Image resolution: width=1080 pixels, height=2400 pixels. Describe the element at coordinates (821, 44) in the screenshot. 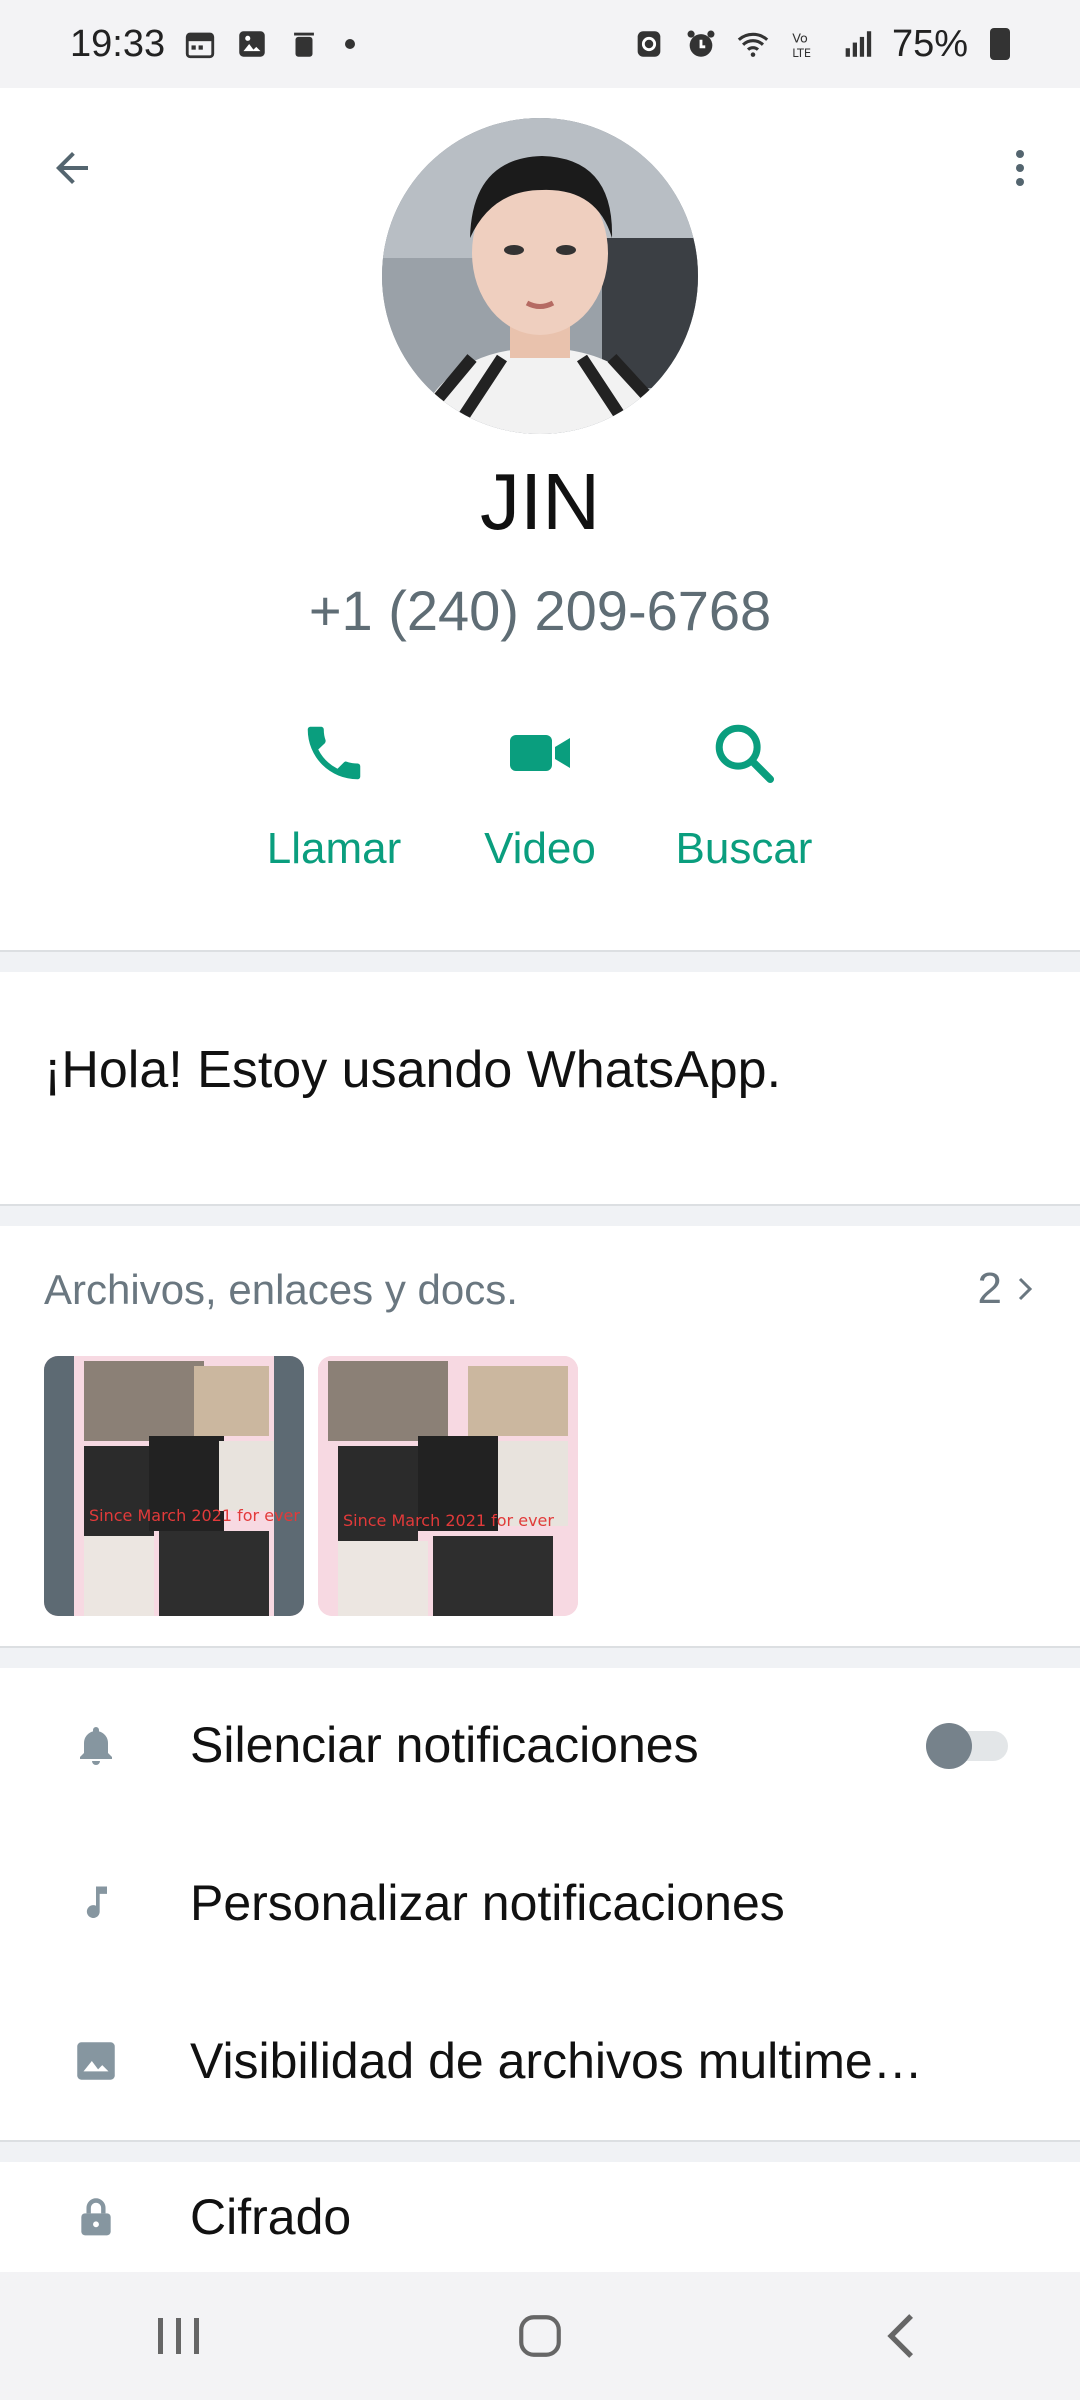

I see `status-bar-right: Vo LTE 75%` at that location.